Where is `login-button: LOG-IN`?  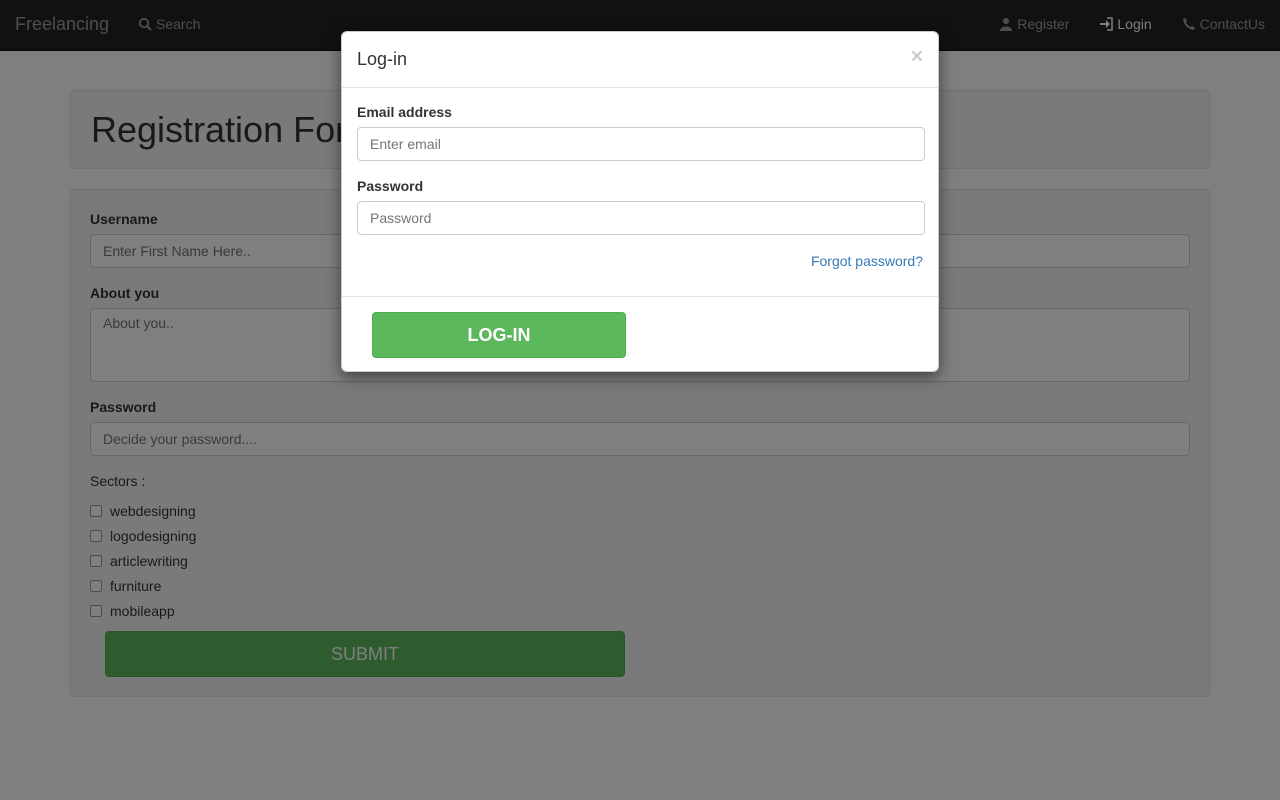 login-button: LOG-IN is located at coordinates (499, 335).